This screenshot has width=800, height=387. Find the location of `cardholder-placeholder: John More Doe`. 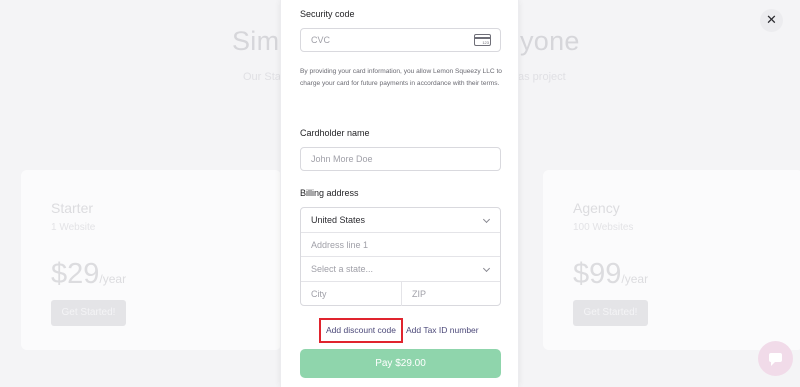

cardholder-placeholder: John More Doe is located at coordinates (342, 159).